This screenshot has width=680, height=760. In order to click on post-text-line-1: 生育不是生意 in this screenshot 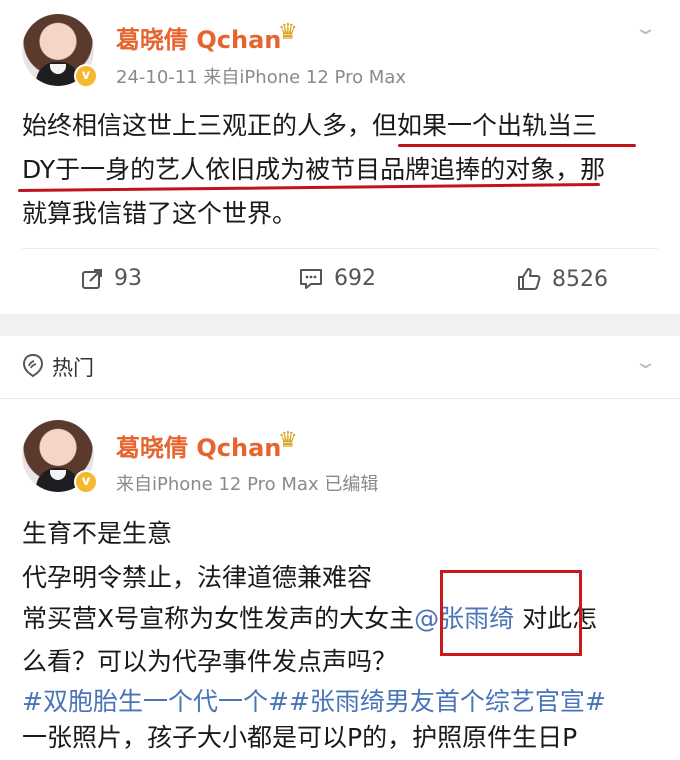, I will do `click(97, 533)`.